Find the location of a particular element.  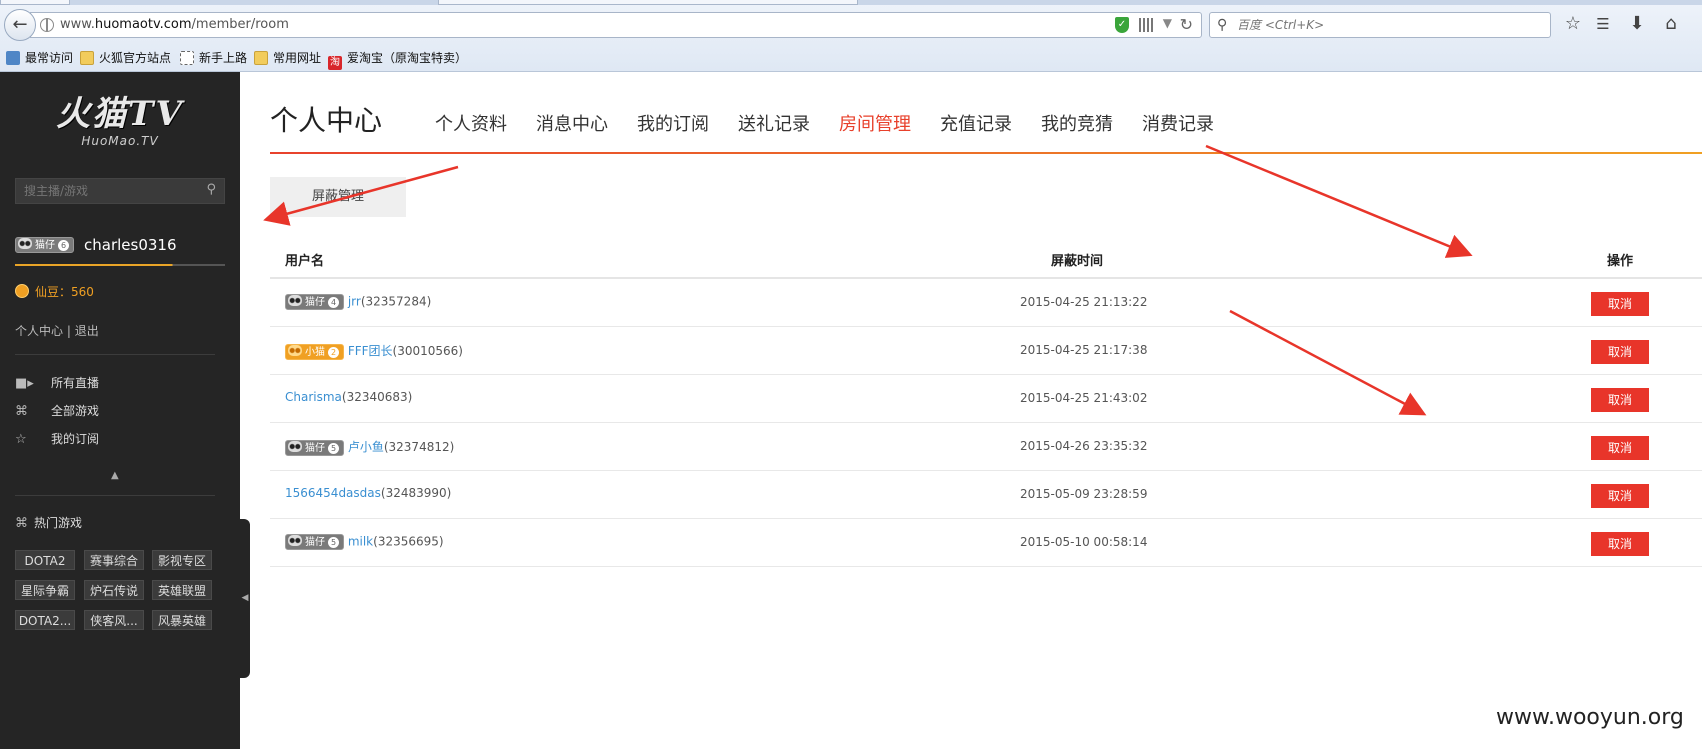

username: charles0316 is located at coordinates (130, 244).